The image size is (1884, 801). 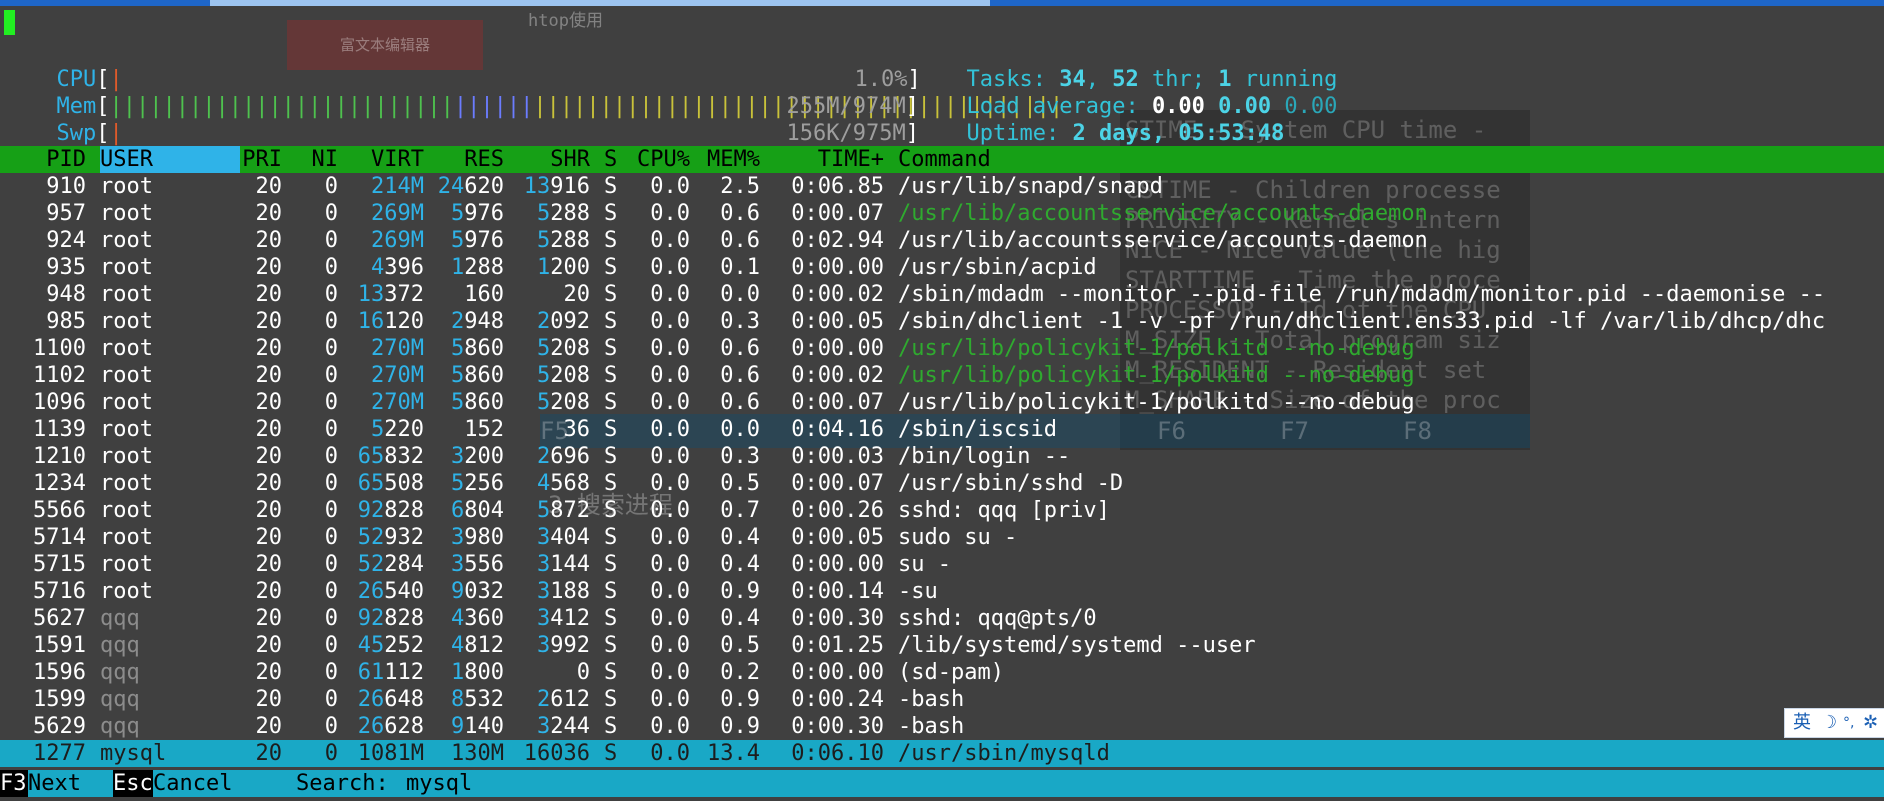 What do you see at coordinates (381, 159) in the screenshot?
I see `column-virt: VIRT` at bounding box center [381, 159].